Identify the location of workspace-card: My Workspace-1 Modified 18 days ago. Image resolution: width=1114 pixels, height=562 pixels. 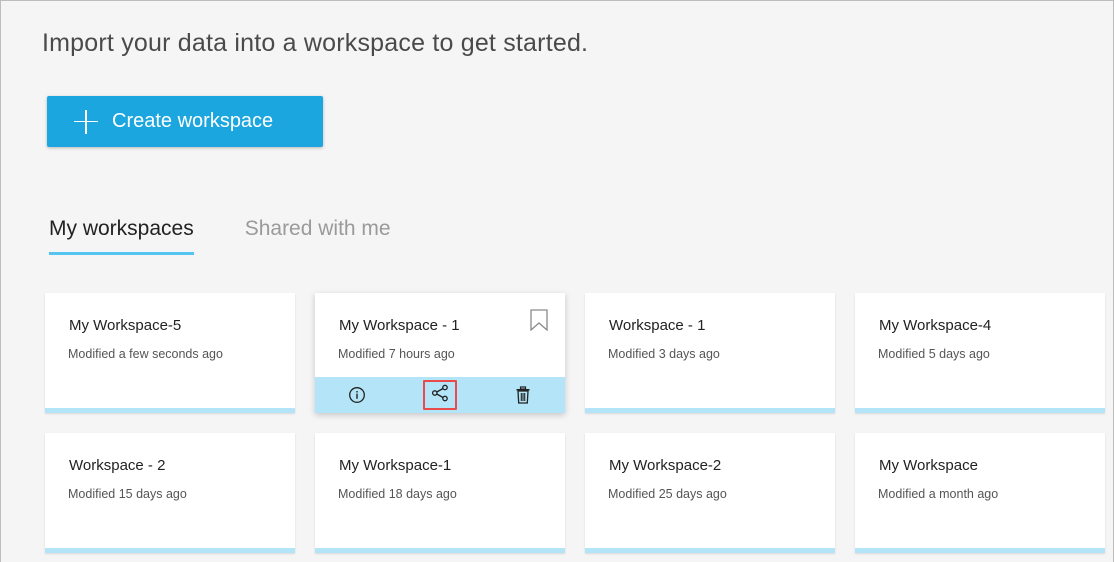
(440, 493).